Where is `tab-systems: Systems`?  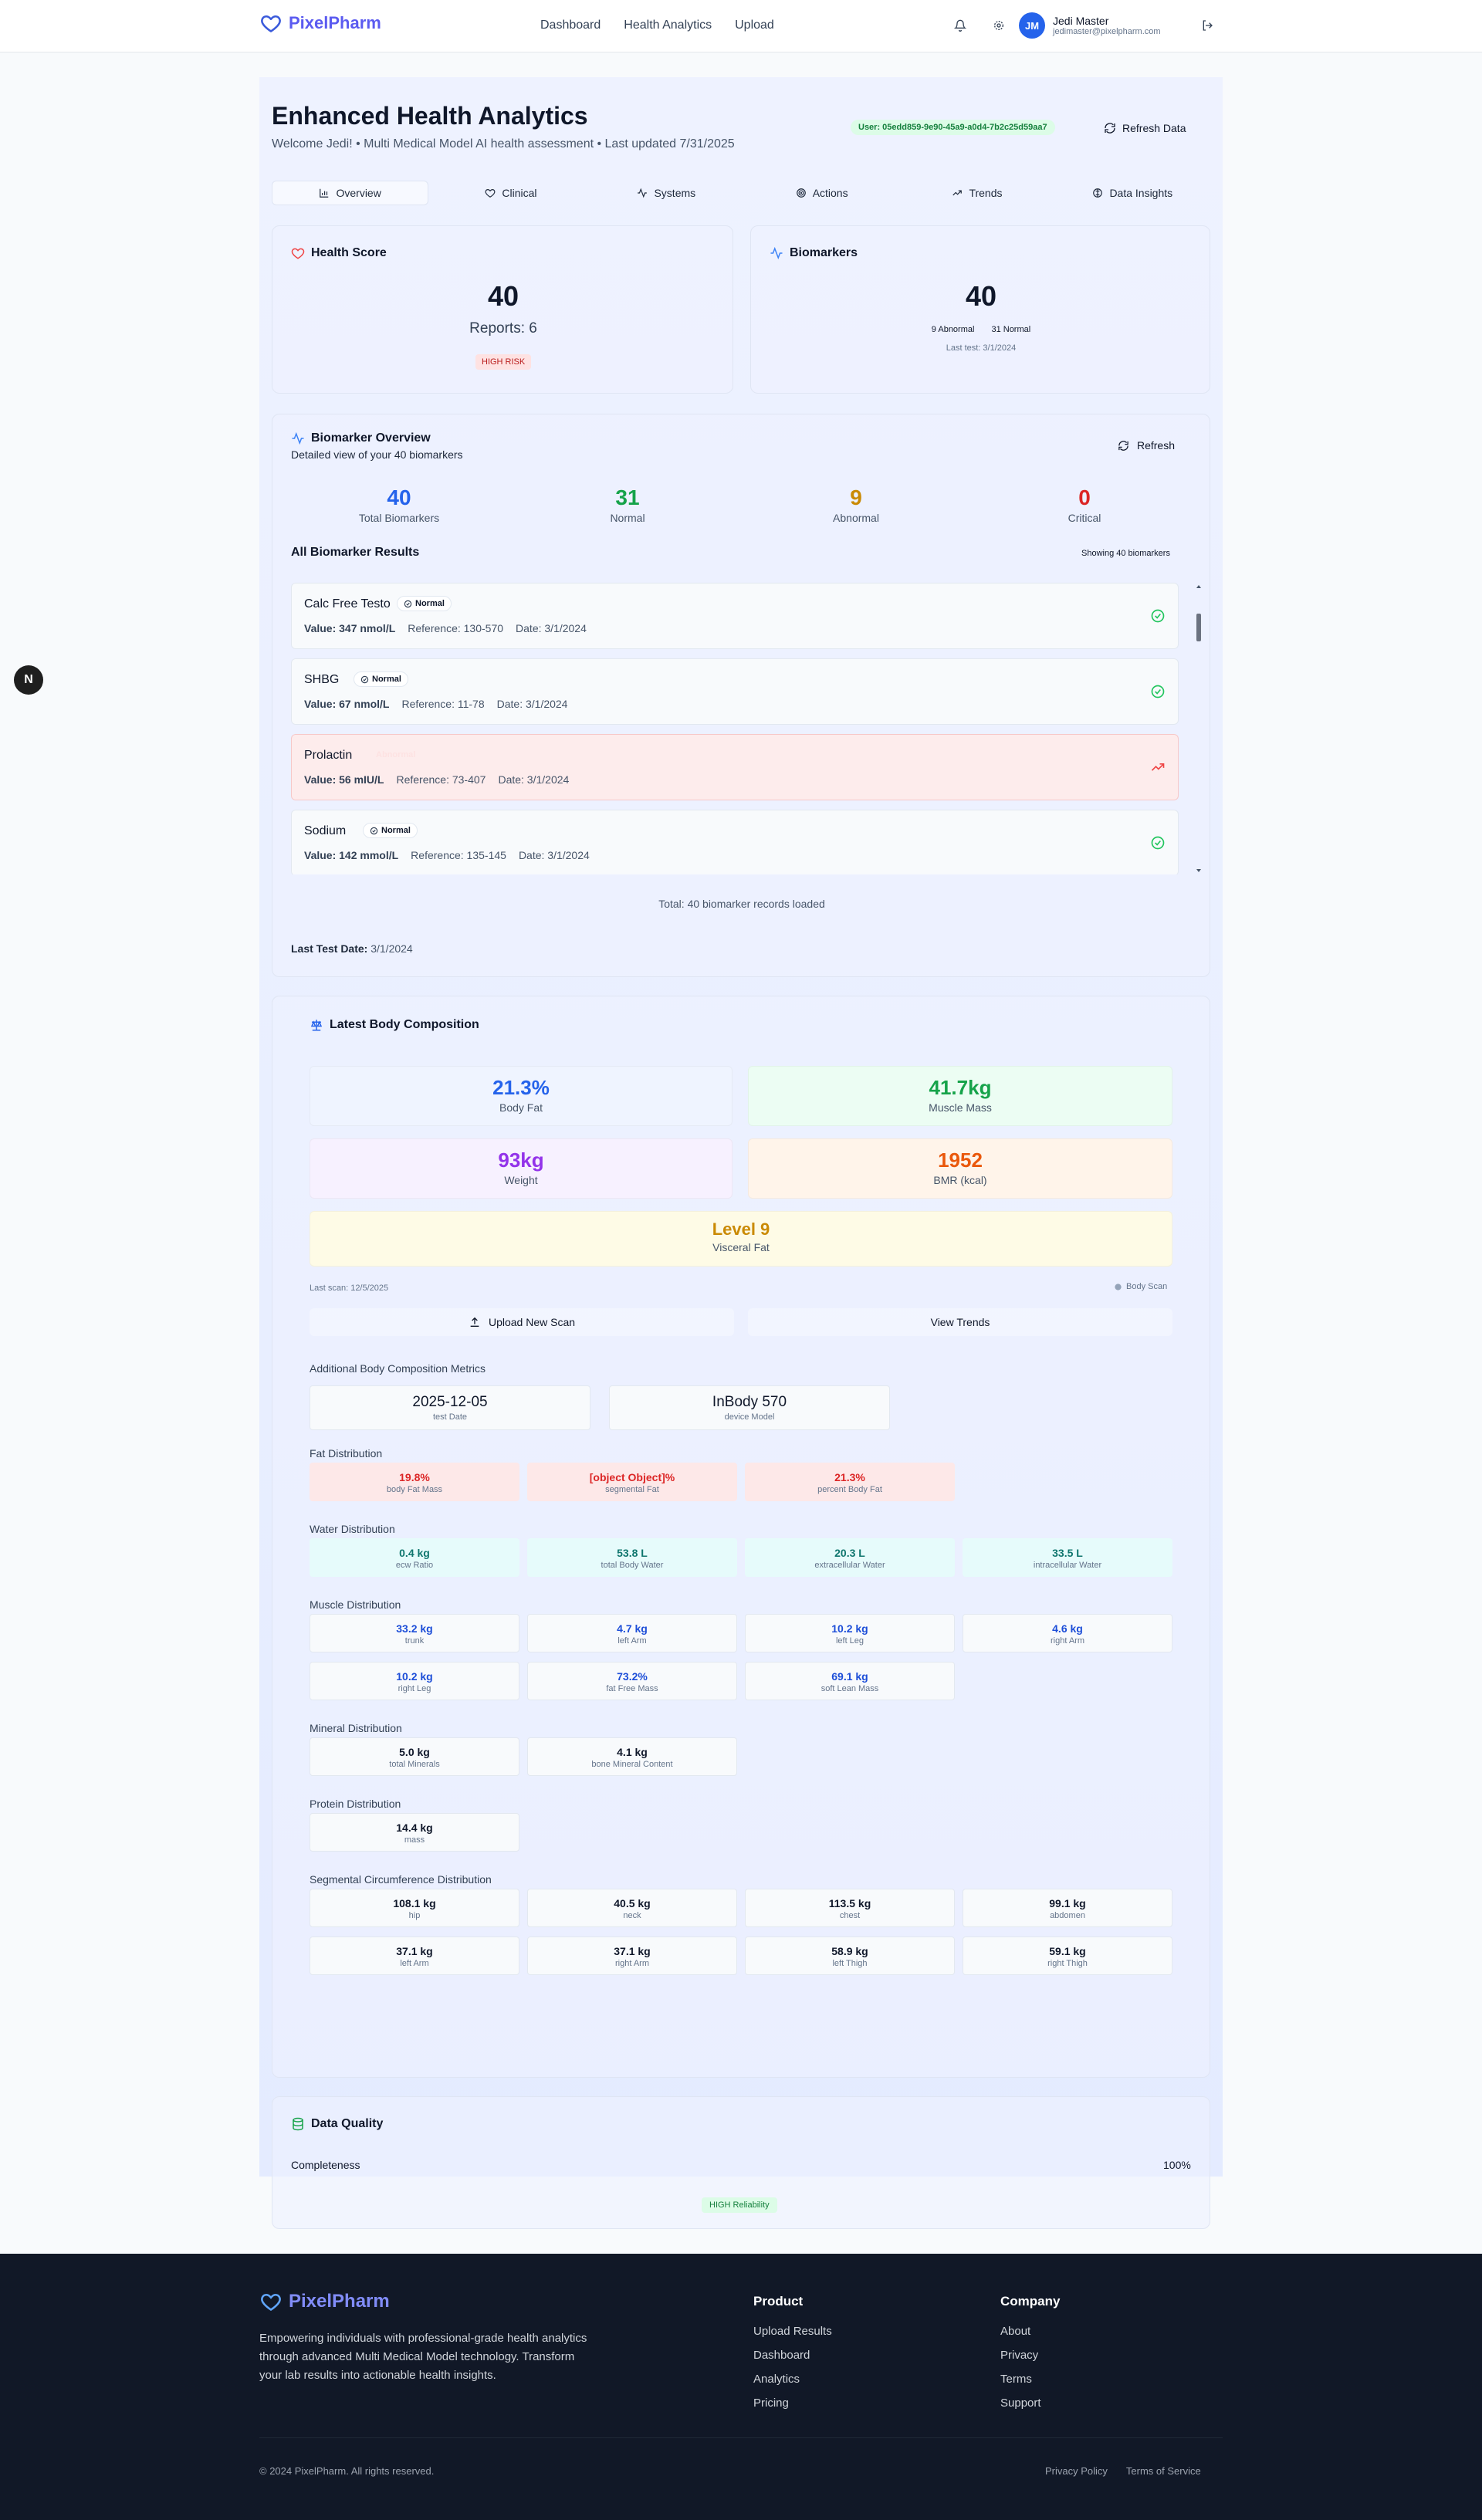
tab-systems: Systems is located at coordinates (666, 193).